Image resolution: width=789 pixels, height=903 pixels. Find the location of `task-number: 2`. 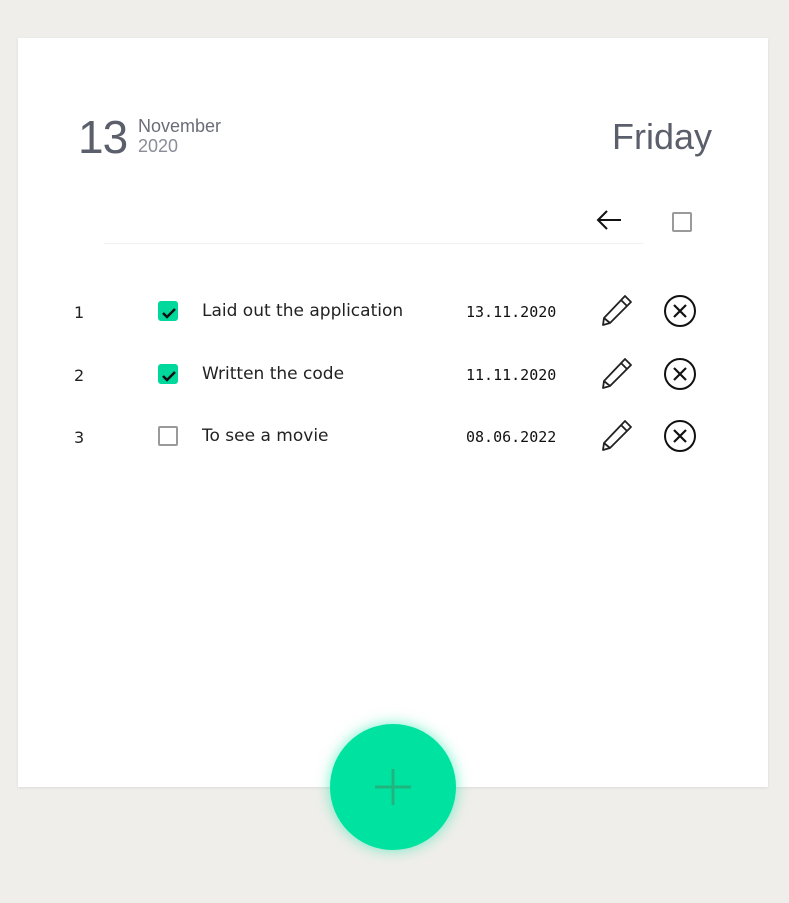

task-number: 2 is located at coordinates (79, 375).